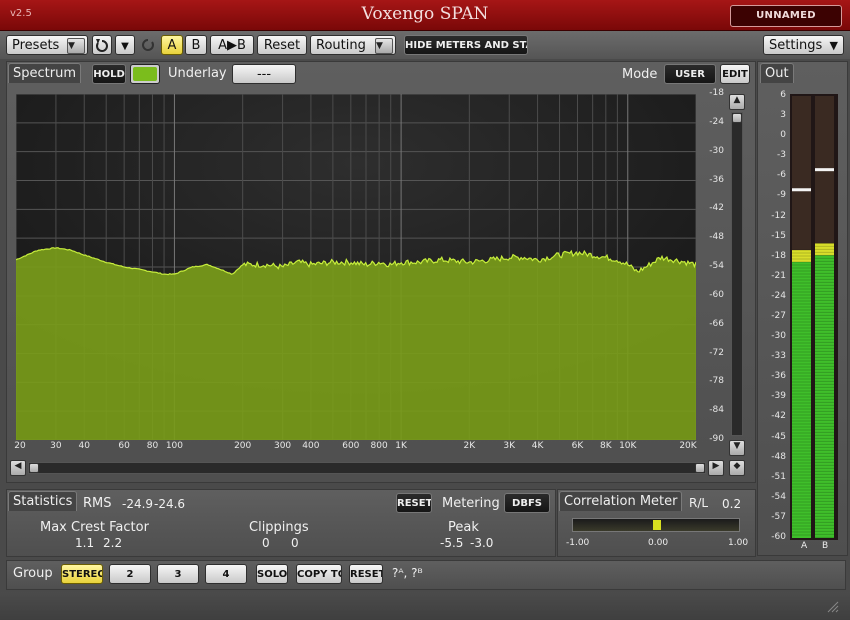 This screenshot has width=850, height=620. I want to click on horizontal-scroll-thumb-right, so click(700, 468).